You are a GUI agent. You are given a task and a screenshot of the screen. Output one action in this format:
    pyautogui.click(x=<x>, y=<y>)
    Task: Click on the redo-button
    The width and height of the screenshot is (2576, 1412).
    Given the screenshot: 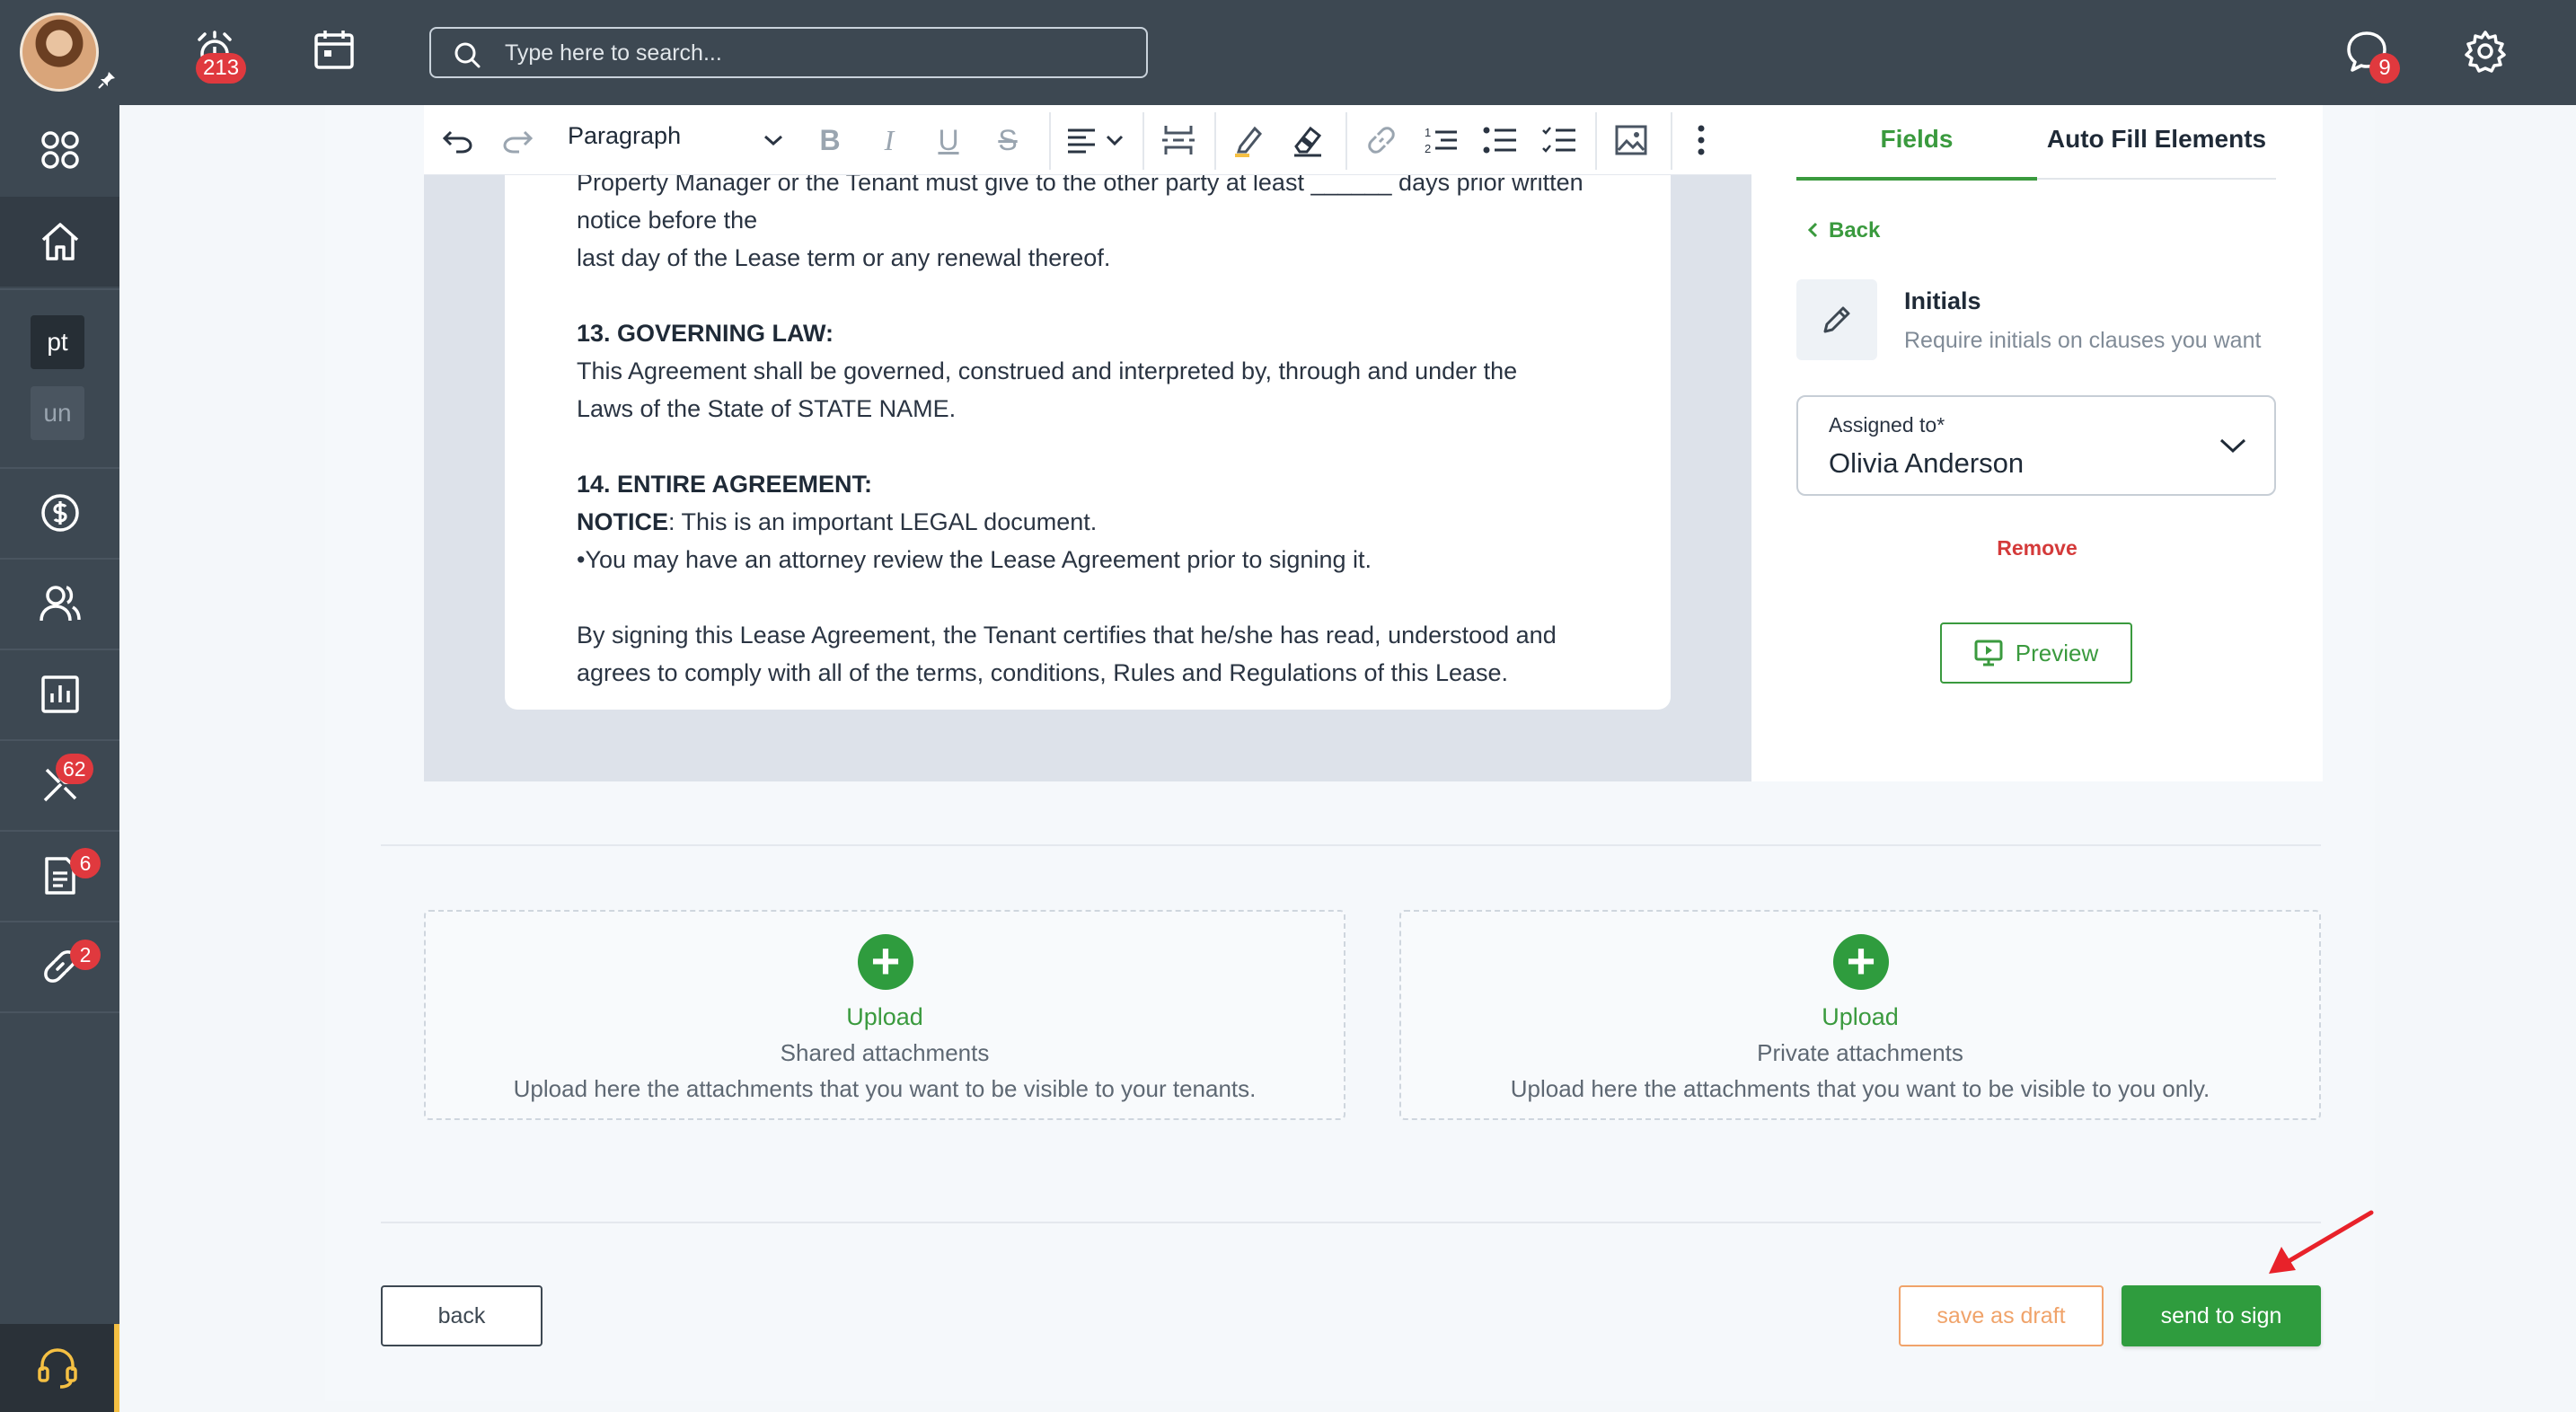 What is the action you would take?
    pyautogui.click(x=517, y=140)
    